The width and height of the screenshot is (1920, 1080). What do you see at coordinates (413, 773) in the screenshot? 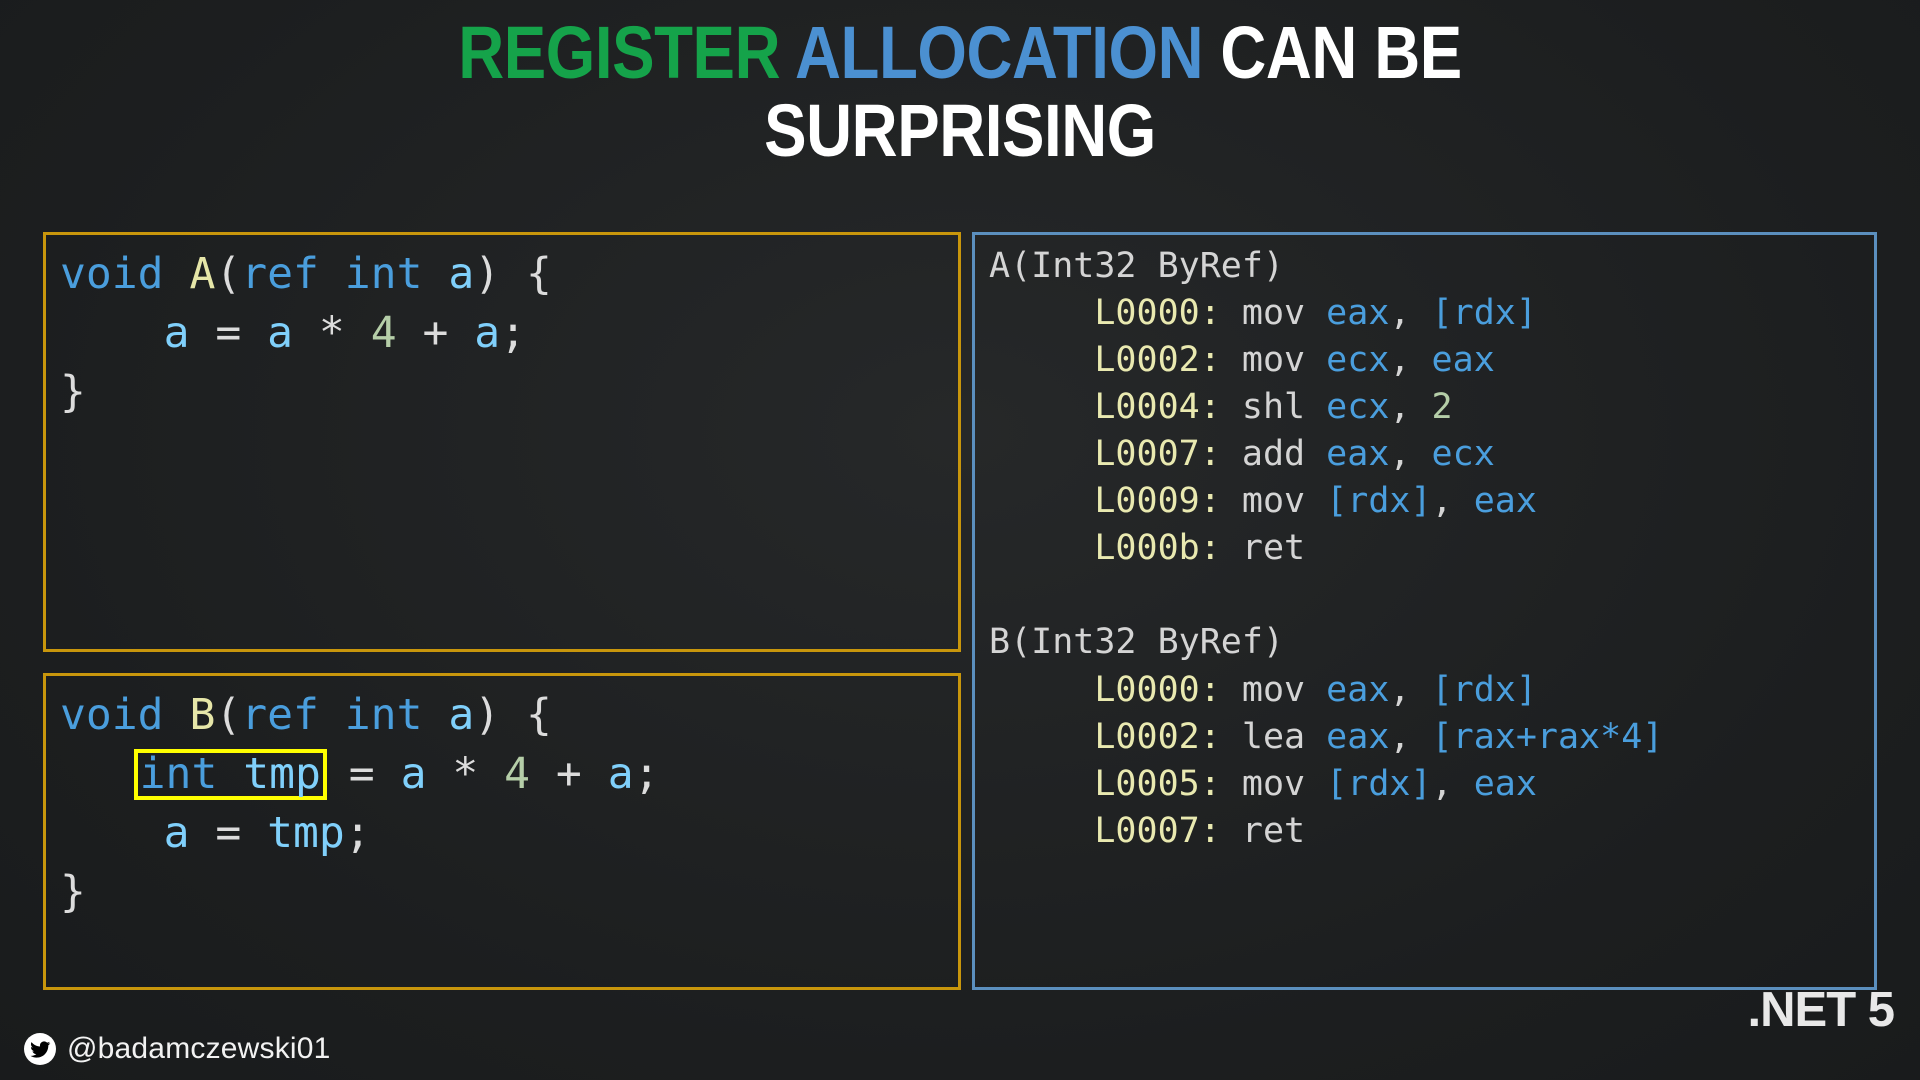
I see `var-a-1: a` at bounding box center [413, 773].